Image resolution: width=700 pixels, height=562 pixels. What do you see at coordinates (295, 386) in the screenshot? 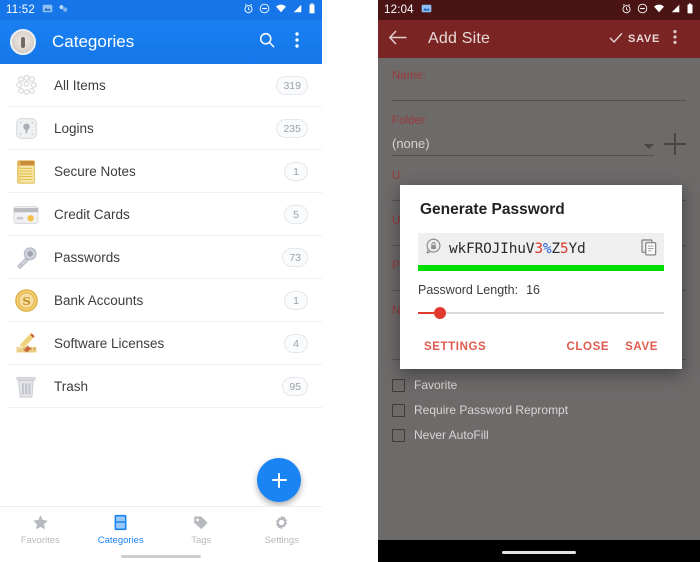
I see `list-item-count: 95` at bounding box center [295, 386].